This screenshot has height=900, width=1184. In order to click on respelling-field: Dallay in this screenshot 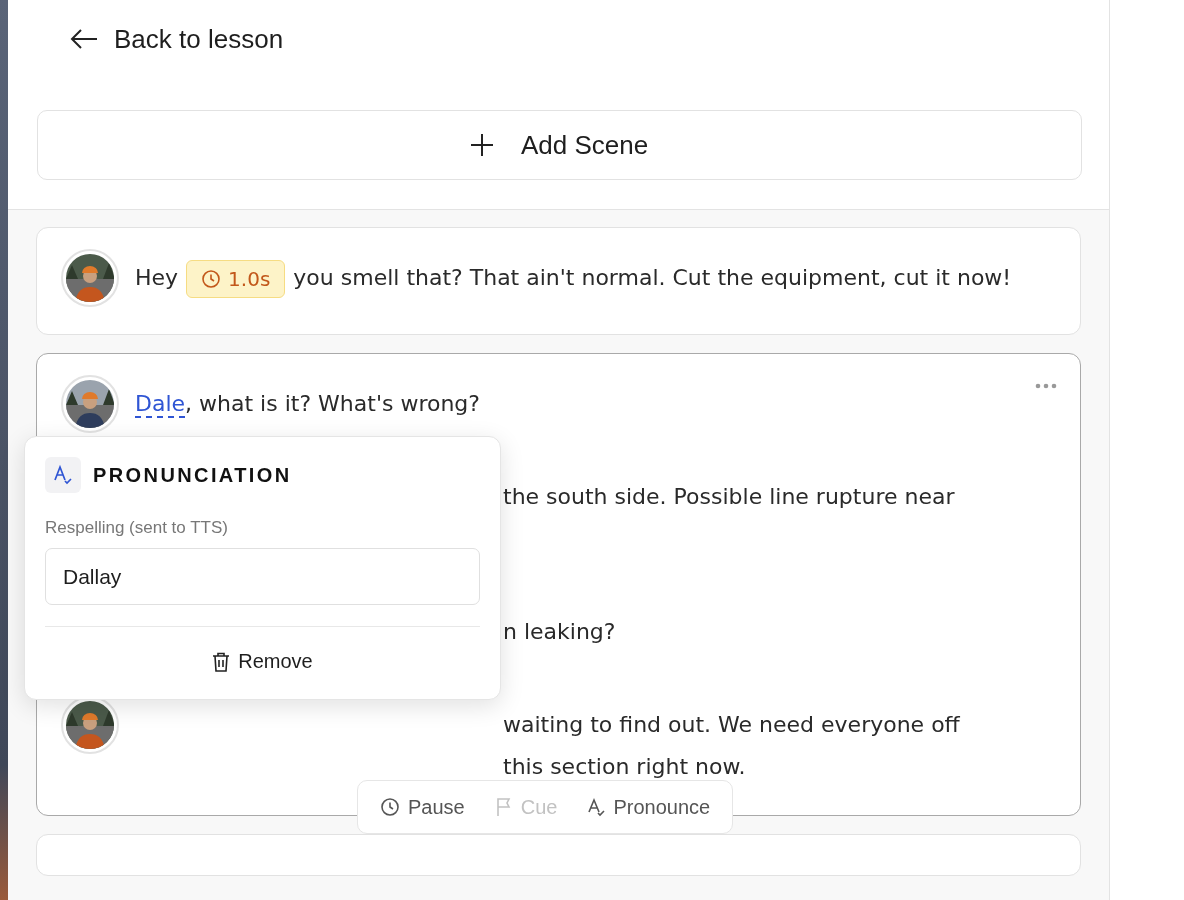, I will do `click(262, 576)`.